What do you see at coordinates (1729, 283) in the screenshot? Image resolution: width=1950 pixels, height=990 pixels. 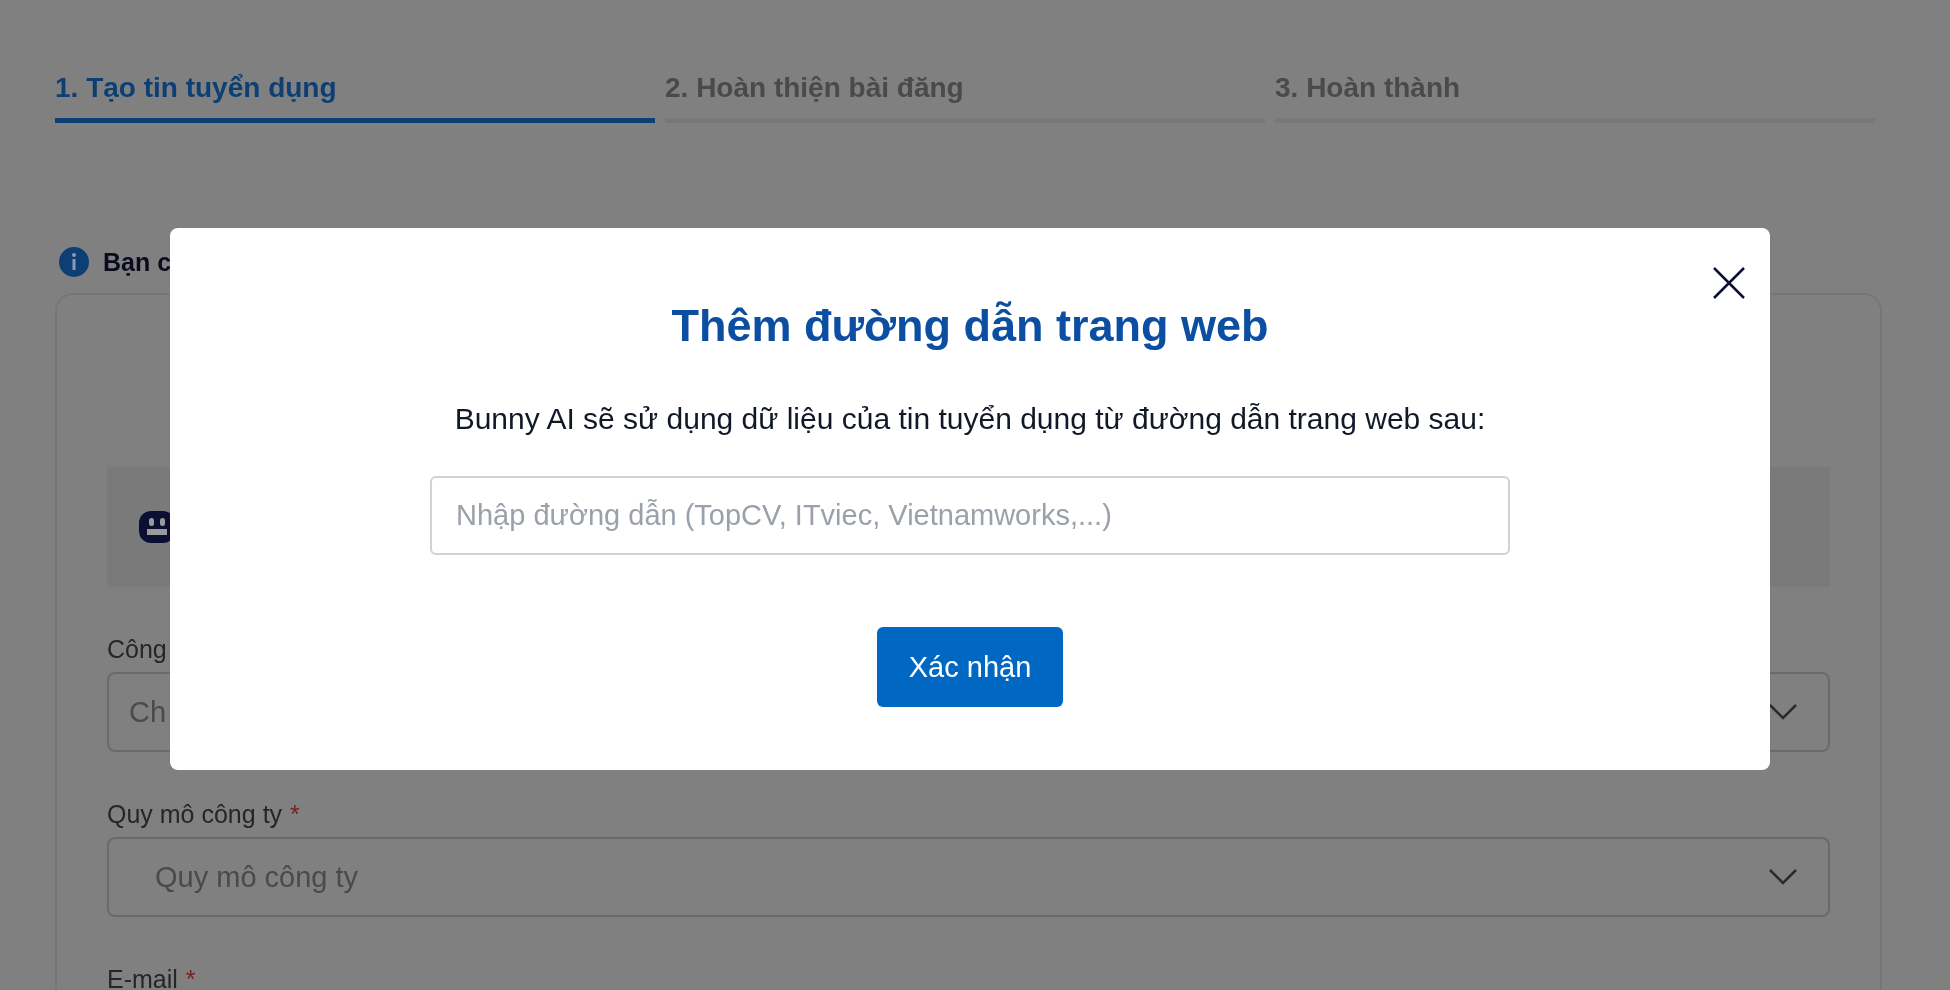 I see `close-icon` at bounding box center [1729, 283].